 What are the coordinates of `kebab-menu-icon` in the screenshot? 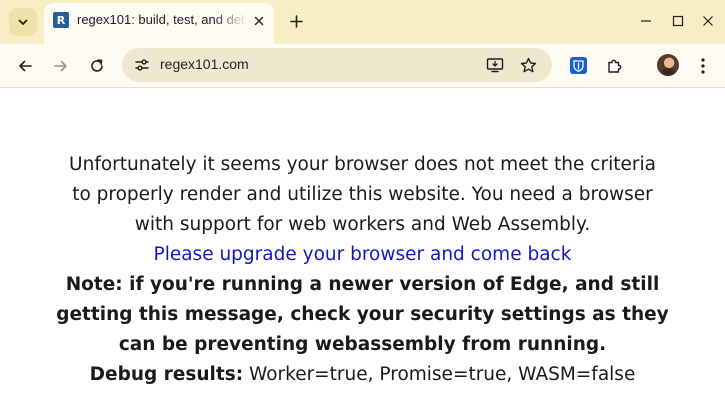 It's located at (703, 66).